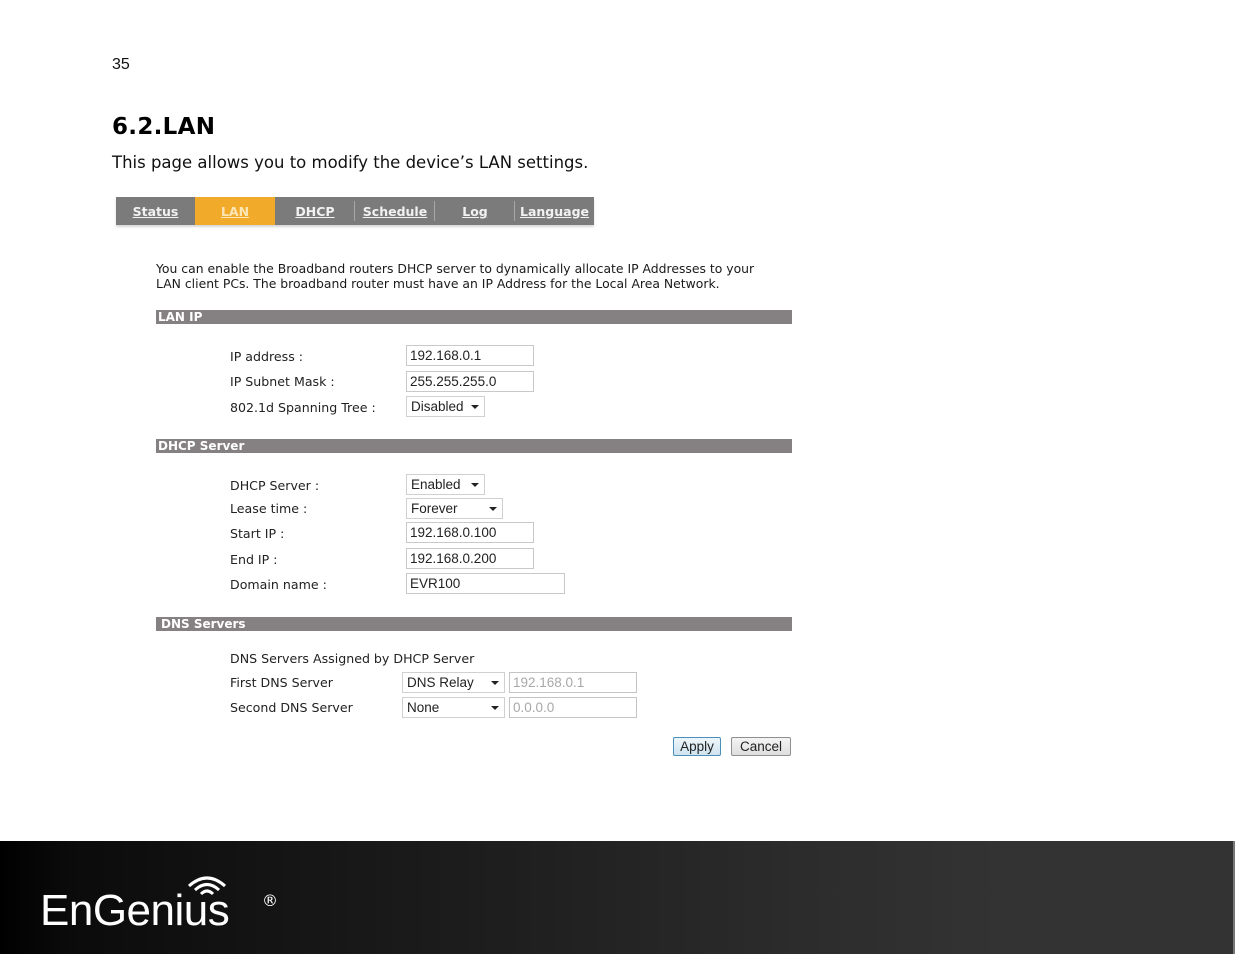 The height and width of the screenshot is (954, 1235). Describe the element at coordinates (453, 682) in the screenshot. I see `first-dns-mode-select: DNS Relay` at that location.